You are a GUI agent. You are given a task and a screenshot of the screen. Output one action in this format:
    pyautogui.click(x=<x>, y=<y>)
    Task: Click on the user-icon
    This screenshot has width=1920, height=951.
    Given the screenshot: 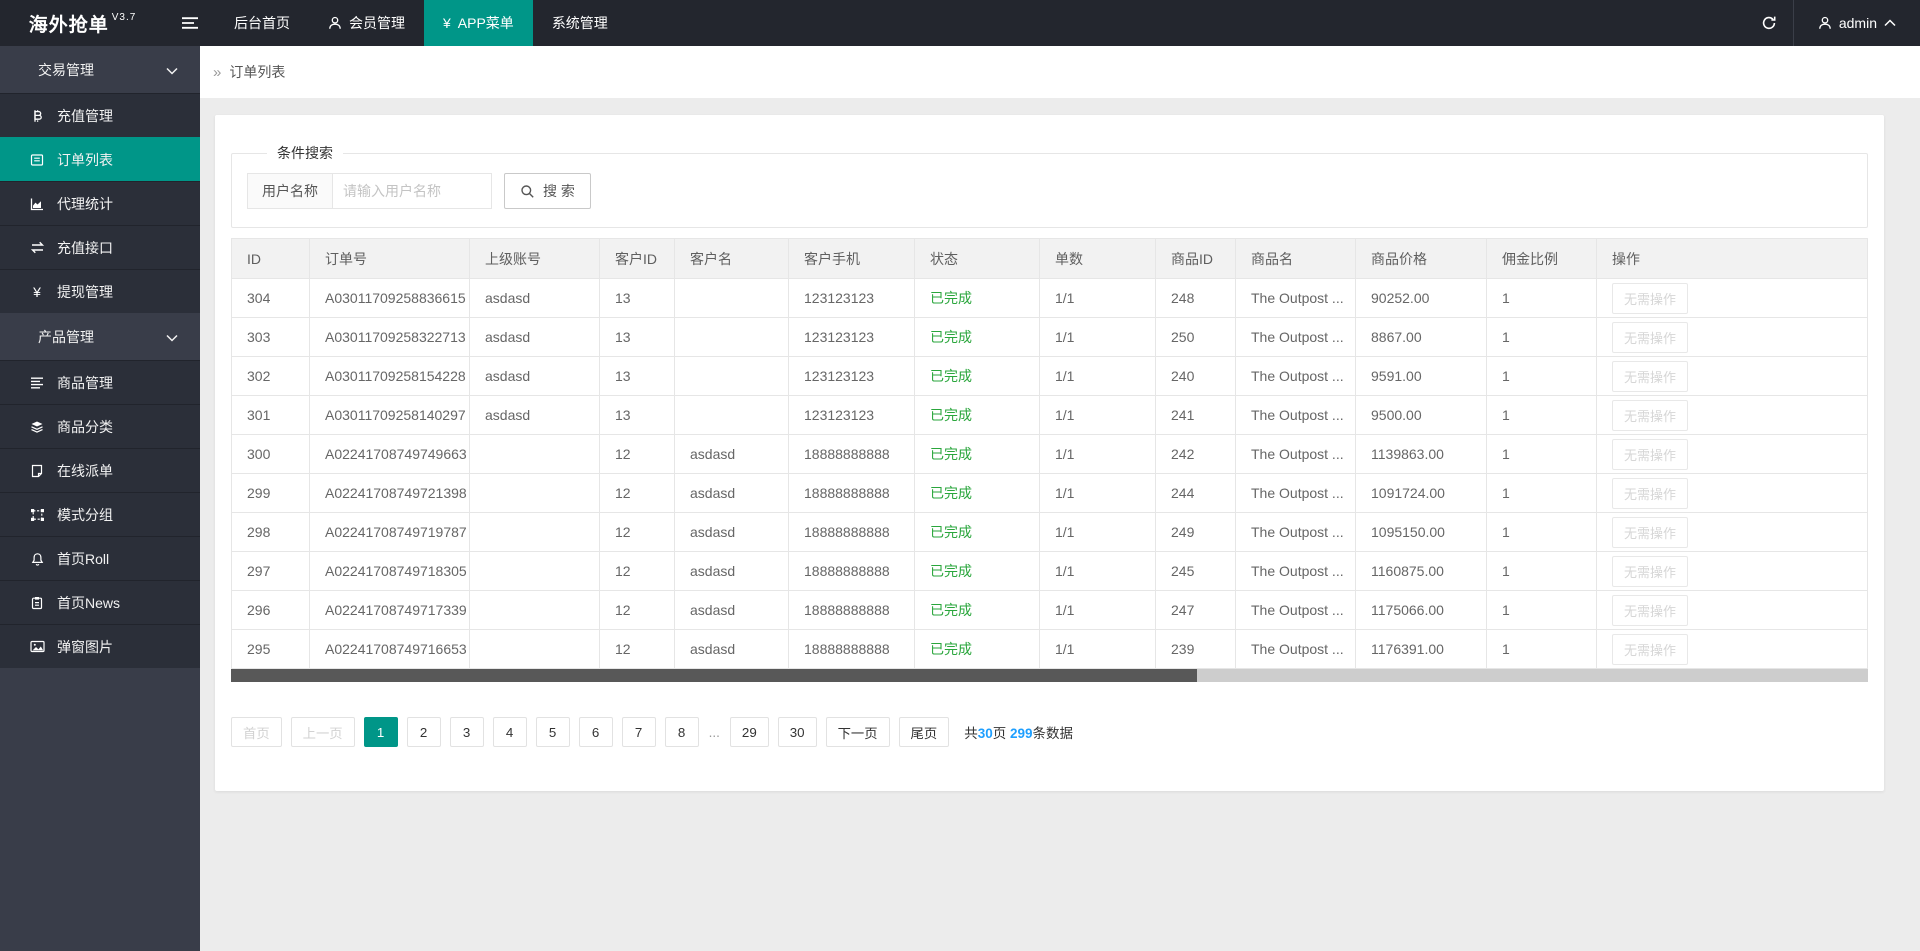 What is the action you would take?
    pyautogui.click(x=335, y=23)
    